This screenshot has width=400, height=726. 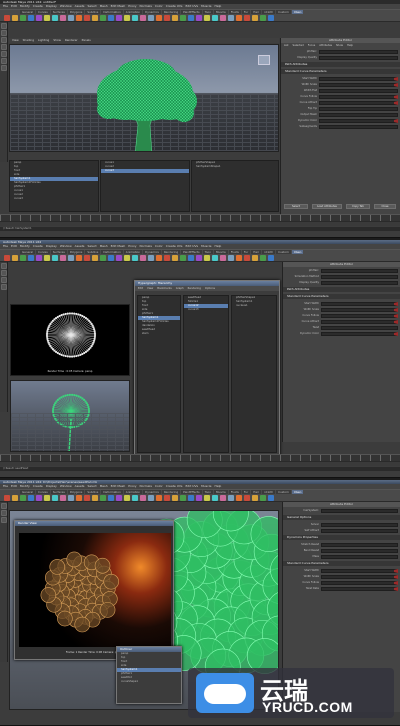 What do you see at coordinates (327, 206) in the screenshot?
I see `load-attributes-button: Load Attributes` at bounding box center [327, 206].